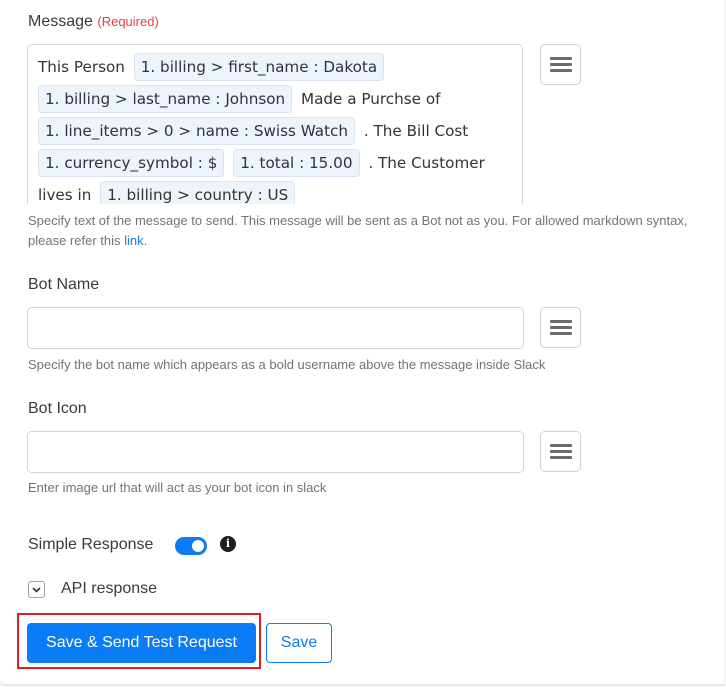 The width and height of the screenshot is (726, 687). Describe the element at coordinates (197, 131) in the screenshot. I see `field-token: 1. line_items > 0 > name : Swiss Watch` at that location.